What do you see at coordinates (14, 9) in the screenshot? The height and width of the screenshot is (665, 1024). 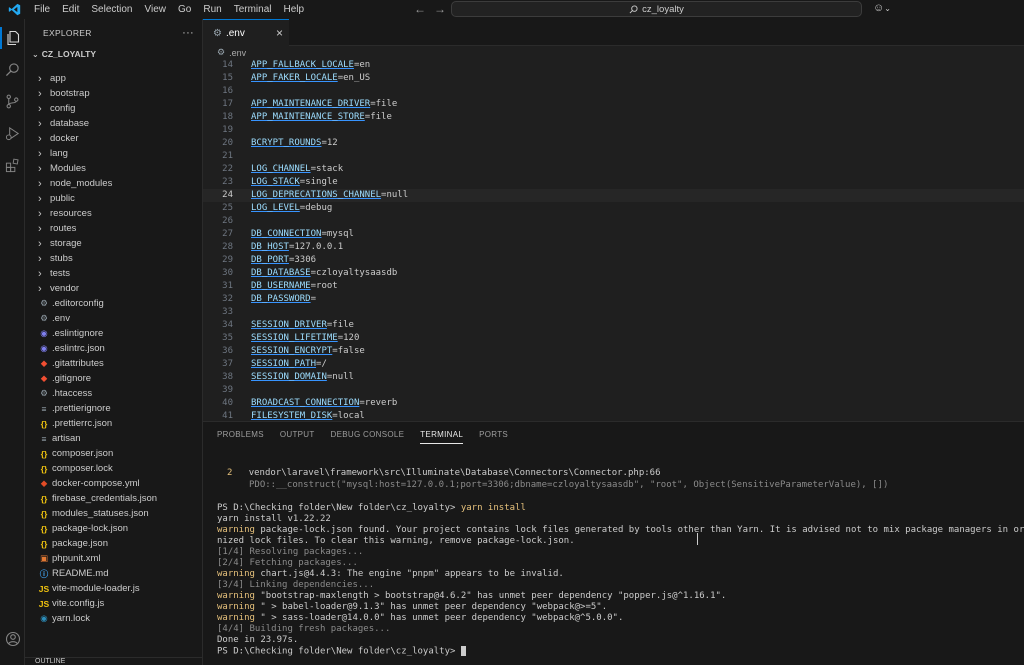 I see `vscode-logo-icon` at bounding box center [14, 9].